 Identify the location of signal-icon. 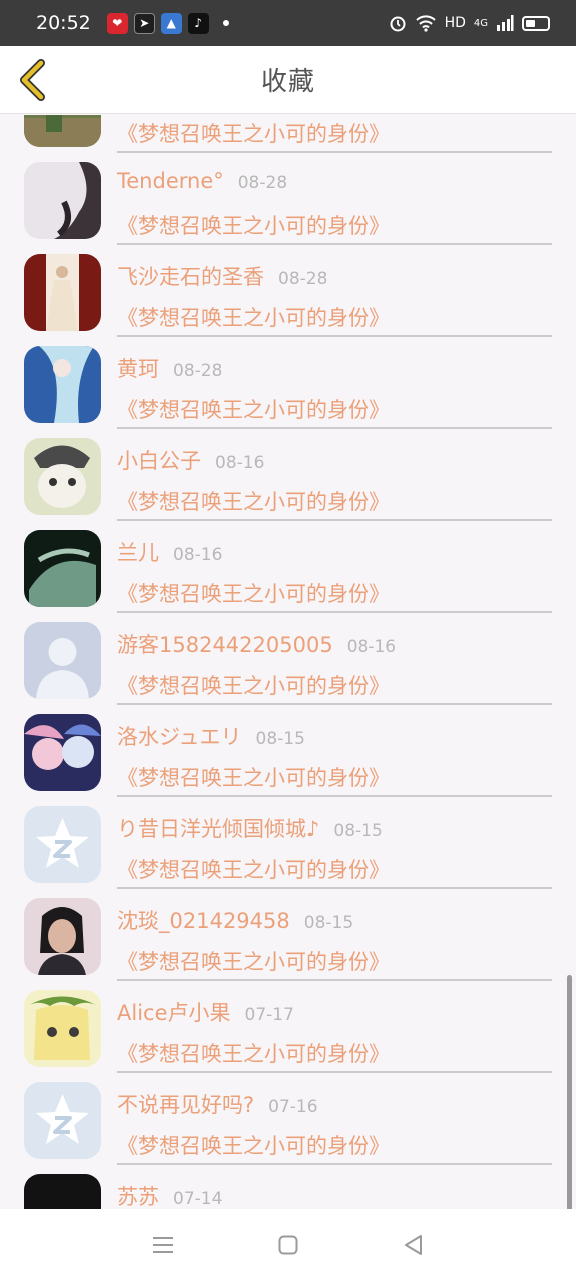
(505, 23).